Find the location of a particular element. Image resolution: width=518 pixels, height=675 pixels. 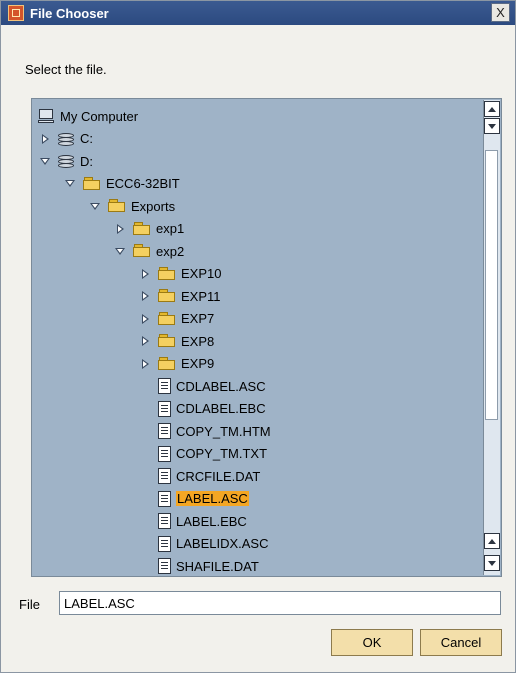

tree-item-label: LABELIDX.ASC is located at coordinates (222, 543).